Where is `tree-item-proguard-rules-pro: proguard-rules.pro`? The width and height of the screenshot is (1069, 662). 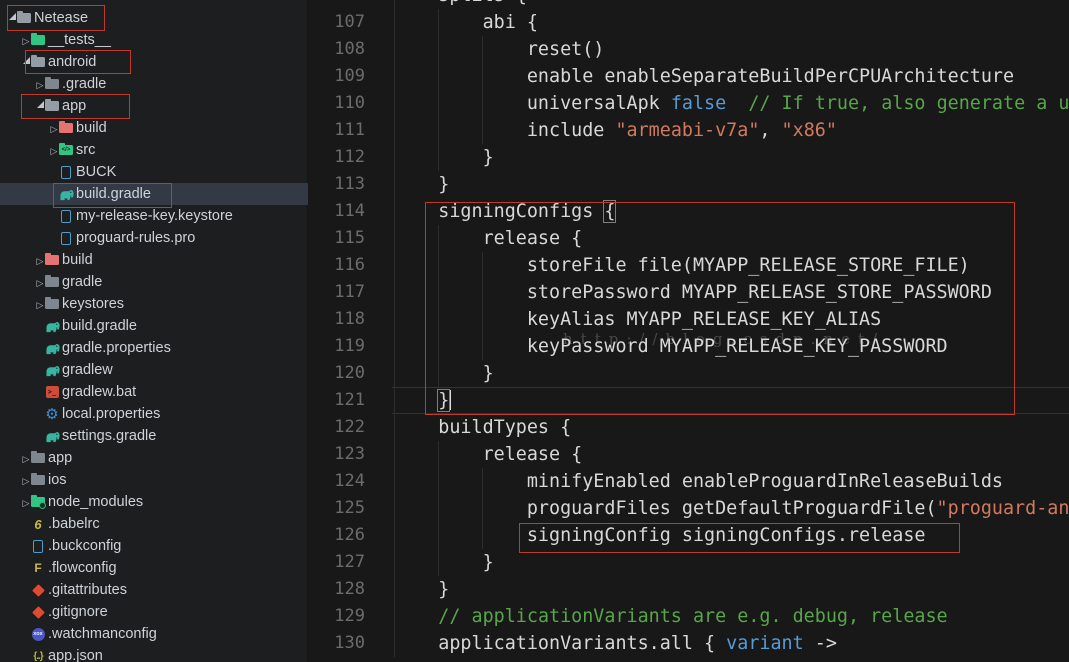 tree-item-proguard-rules-pro: proguard-rules.pro is located at coordinates (154, 238).